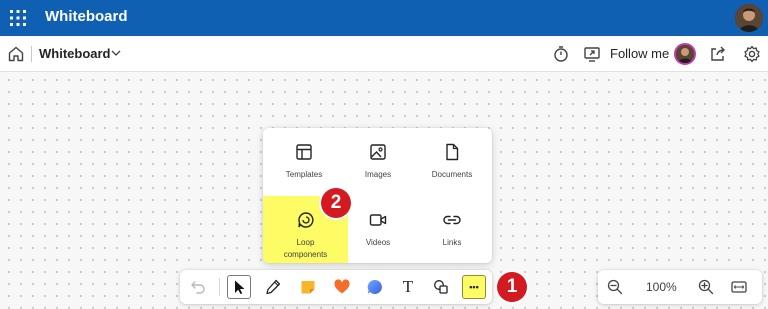  What do you see at coordinates (452, 162) in the screenshot?
I see `menu-item-documents: Documents` at bounding box center [452, 162].